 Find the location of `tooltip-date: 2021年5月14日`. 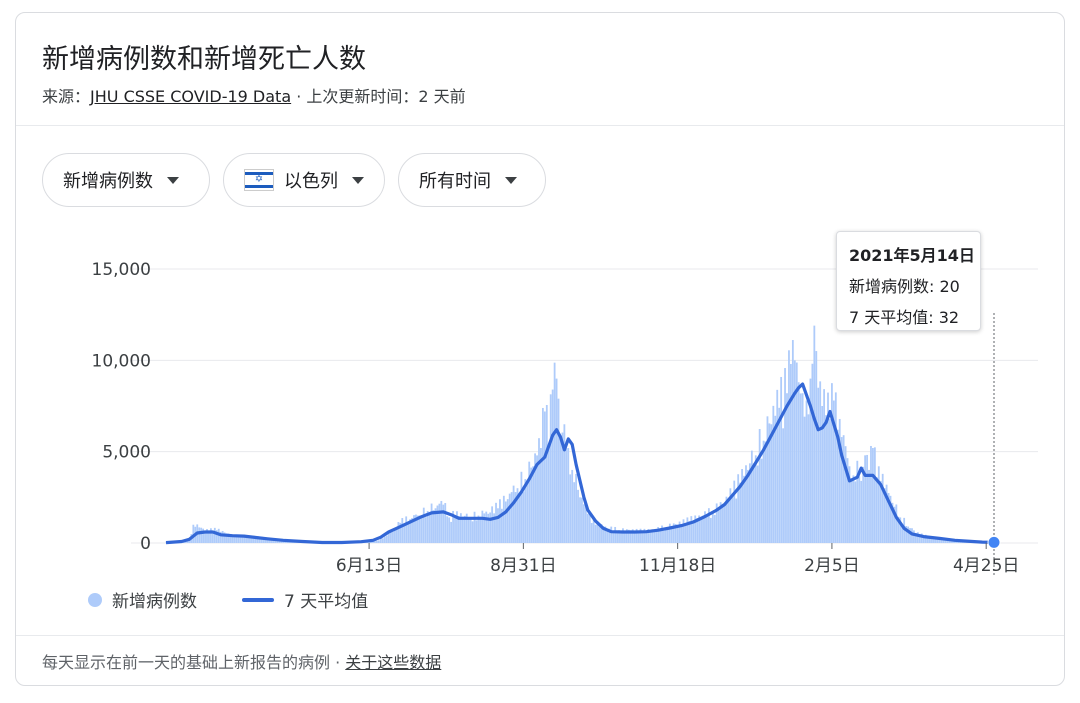

tooltip-date: 2021年5月14日 is located at coordinates (912, 255).